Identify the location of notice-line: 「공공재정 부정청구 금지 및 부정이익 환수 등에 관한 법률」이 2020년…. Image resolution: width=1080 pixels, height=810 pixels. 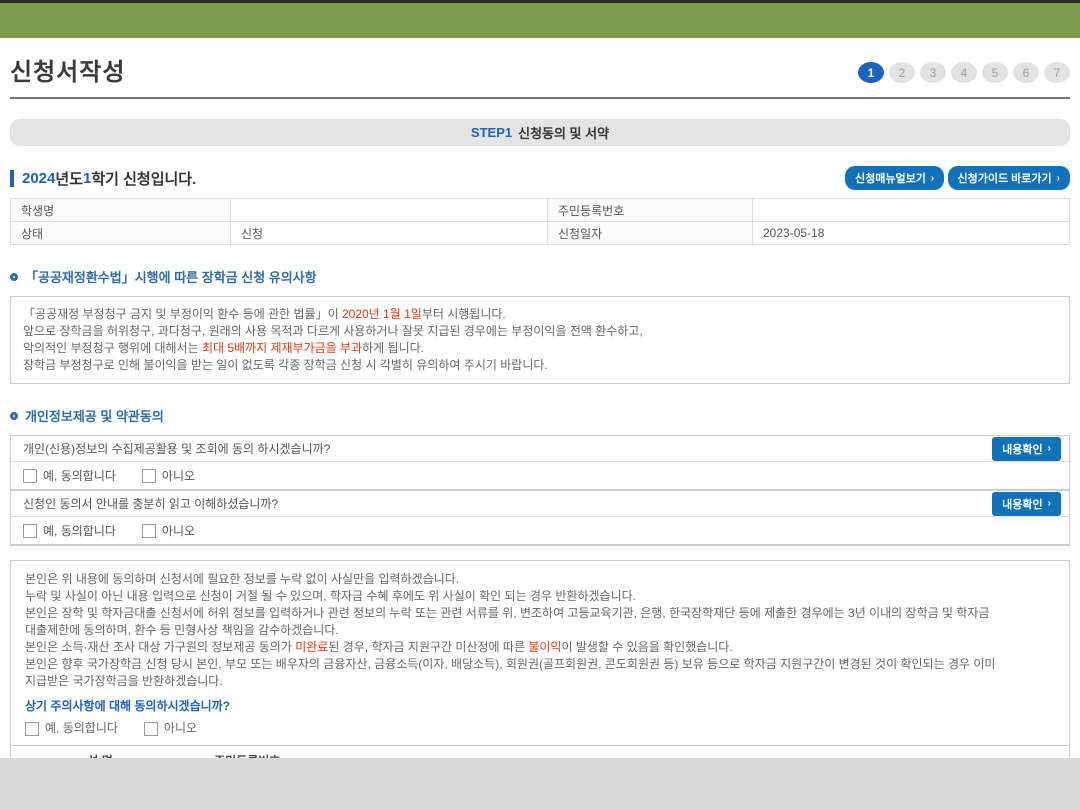
(264, 314).